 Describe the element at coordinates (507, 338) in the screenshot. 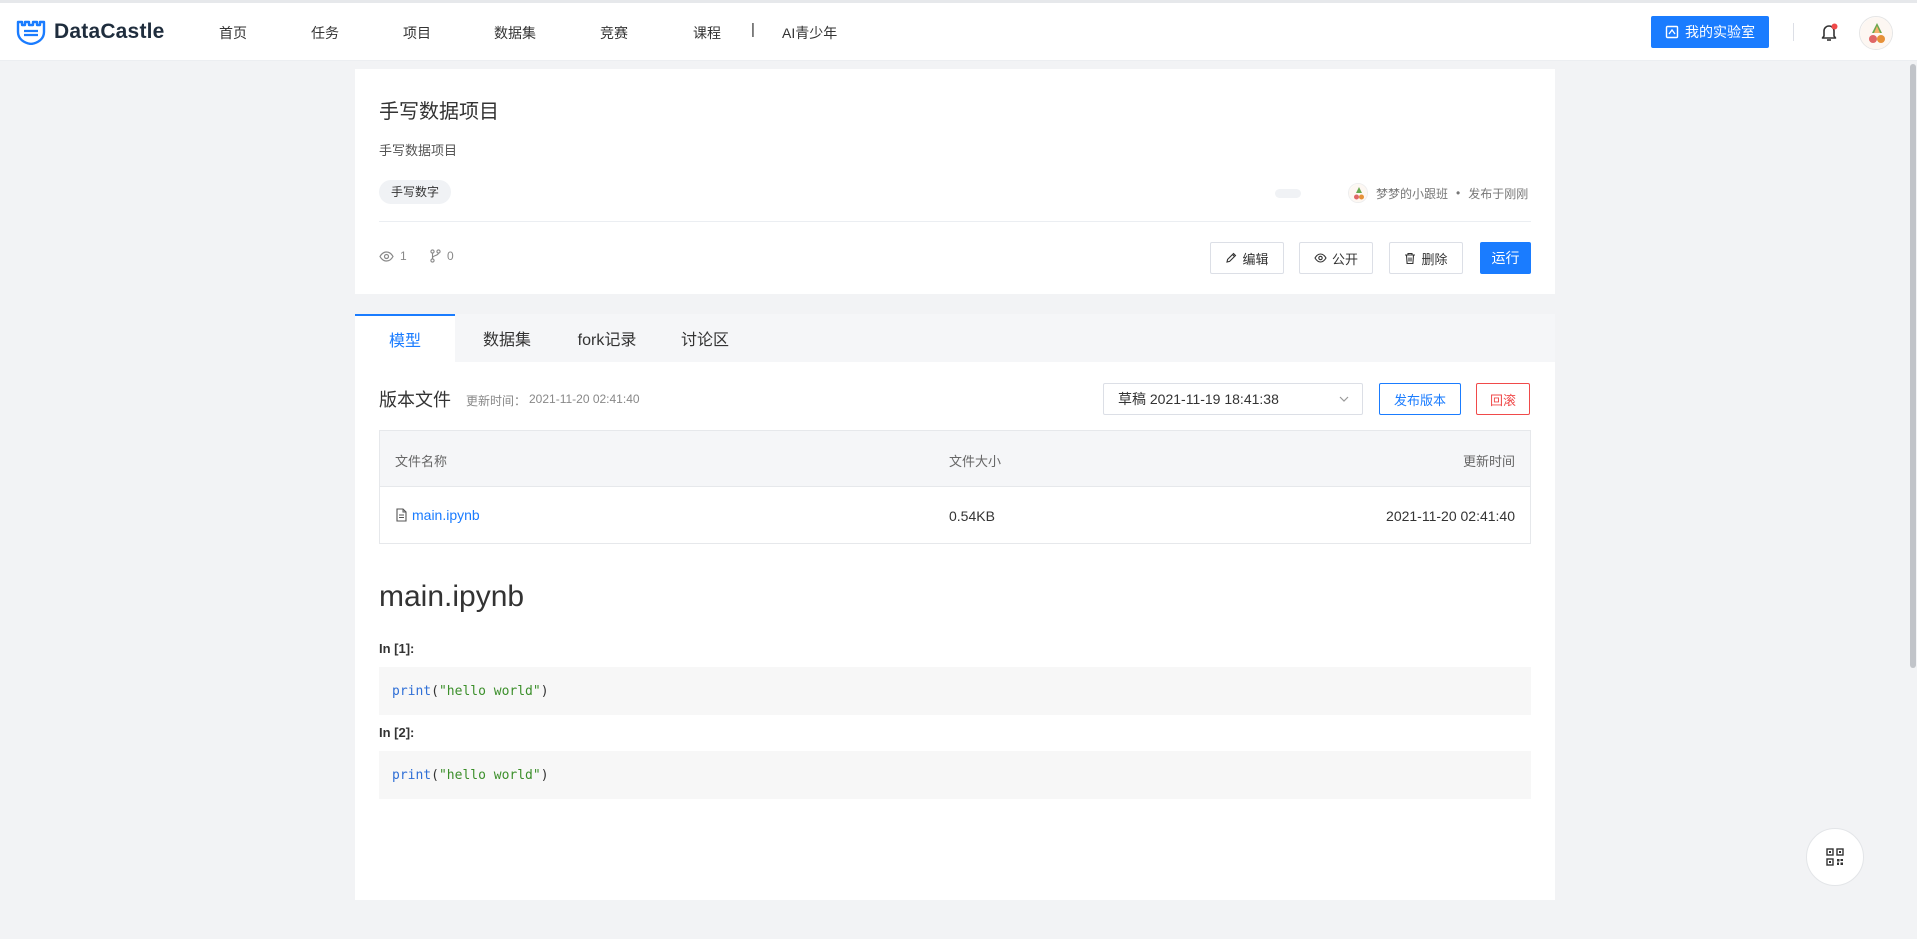

I see `tab-dataset: 数据集` at that location.